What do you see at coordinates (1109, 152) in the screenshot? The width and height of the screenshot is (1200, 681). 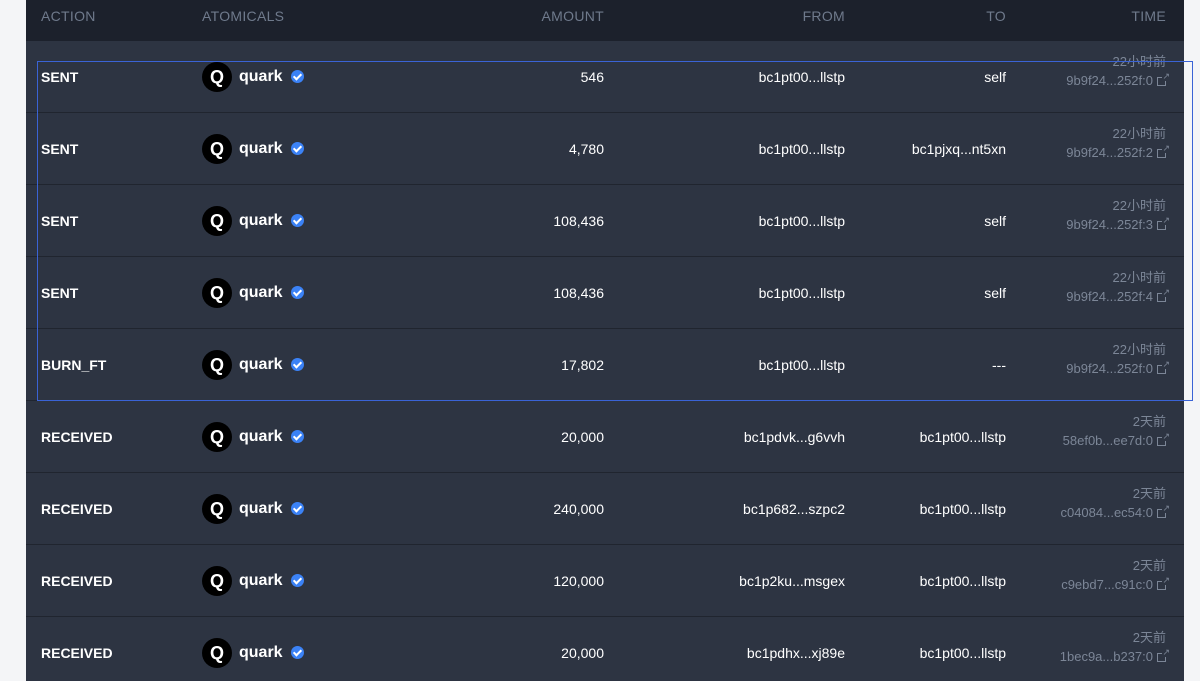 I see `txid-text: 9b9f24...252f:2` at bounding box center [1109, 152].